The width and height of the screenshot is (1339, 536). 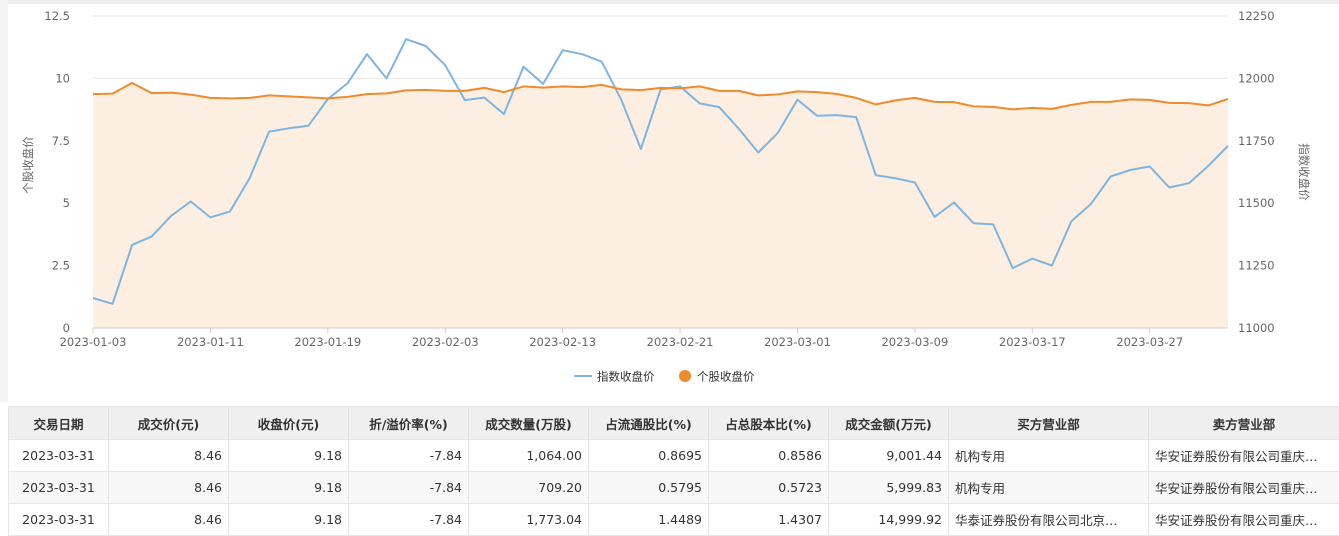 I want to click on left-y-tick-label: 0, so click(x=66, y=328).